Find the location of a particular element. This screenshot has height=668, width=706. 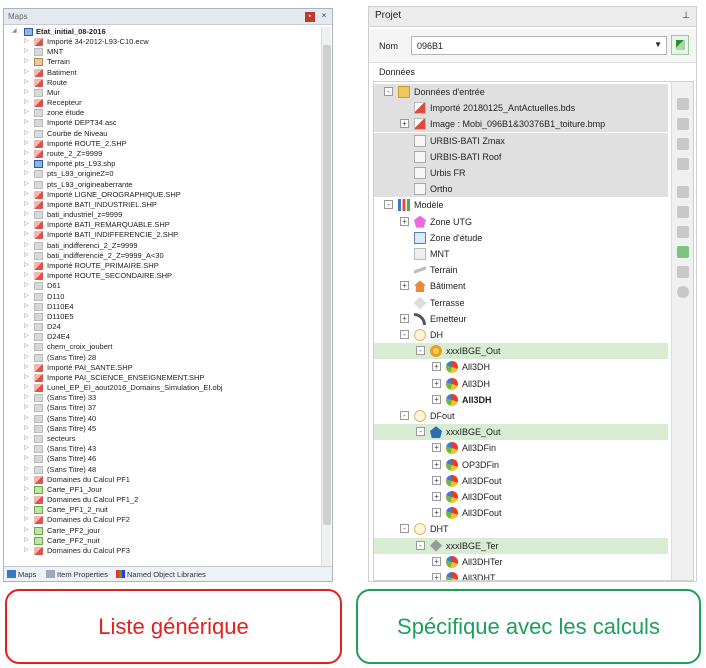

tree-item: Ortho is located at coordinates (521, 189).